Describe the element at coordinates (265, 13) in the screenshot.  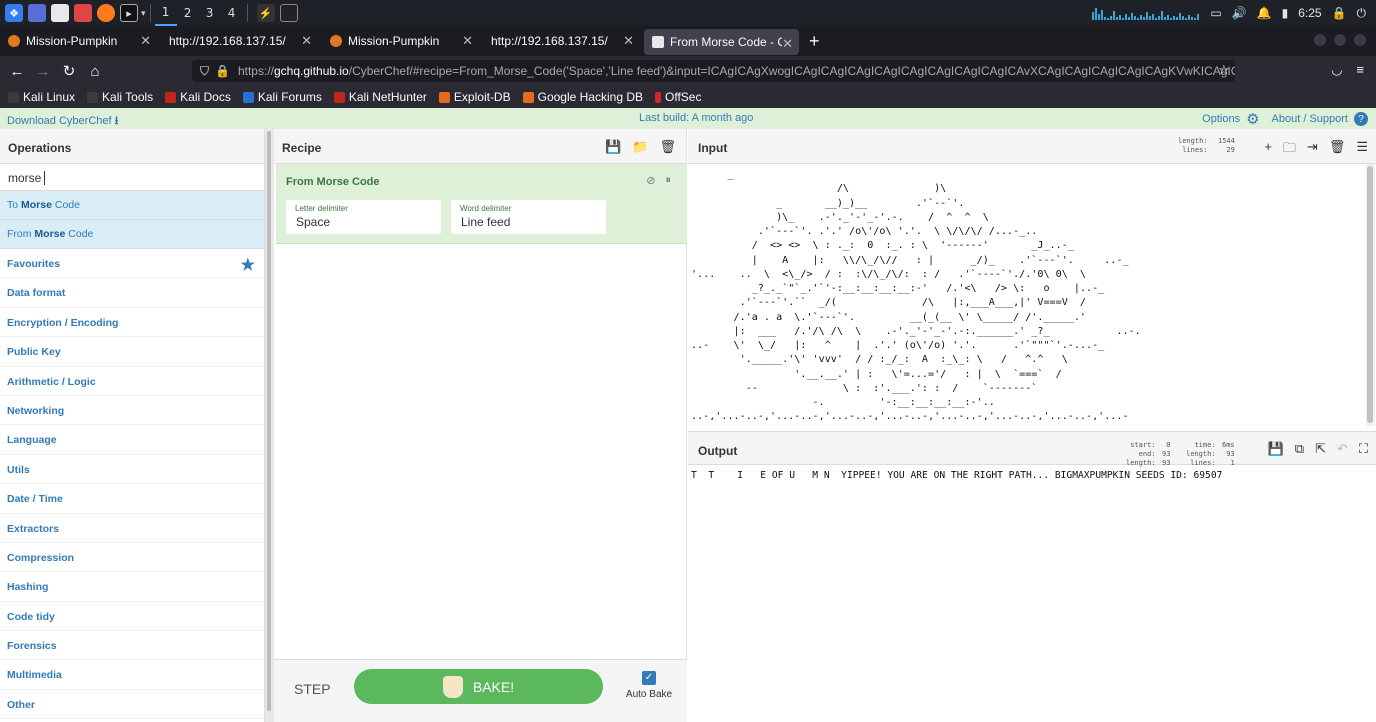
I see `burp-icon: ⚡` at that location.